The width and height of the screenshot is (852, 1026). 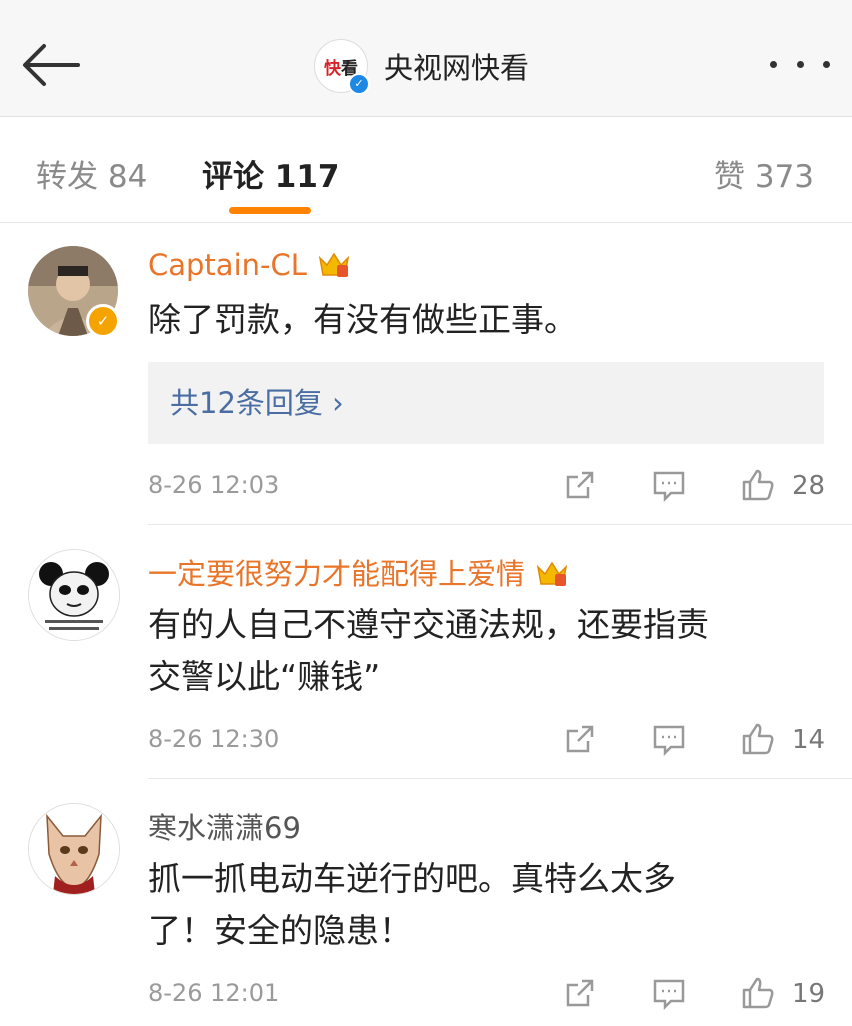 I want to click on comment-username: 寒水潇潇69, so click(x=224, y=826).